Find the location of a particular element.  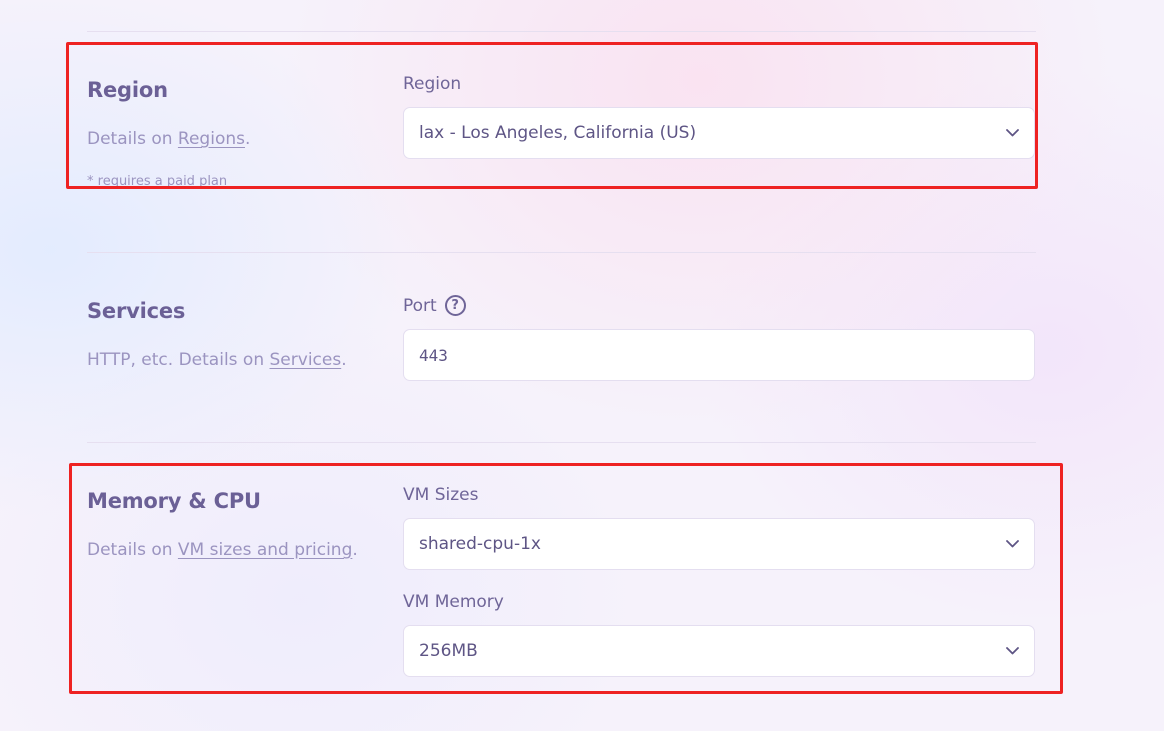

region-select: lax - Los Angeles, California (US) is located at coordinates (719, 133).